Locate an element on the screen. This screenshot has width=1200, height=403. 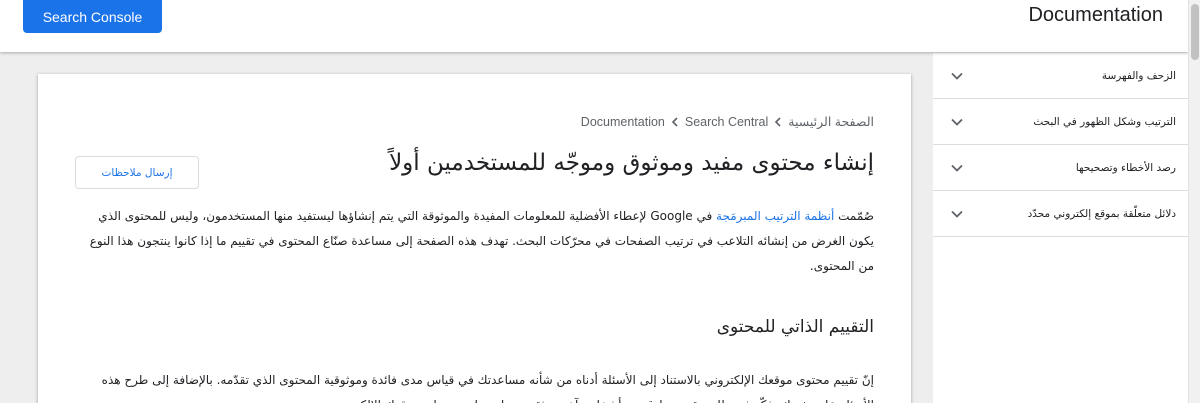
sidebar-item-label: الزحف والفهرسة is located at coordinates (1138, 75).